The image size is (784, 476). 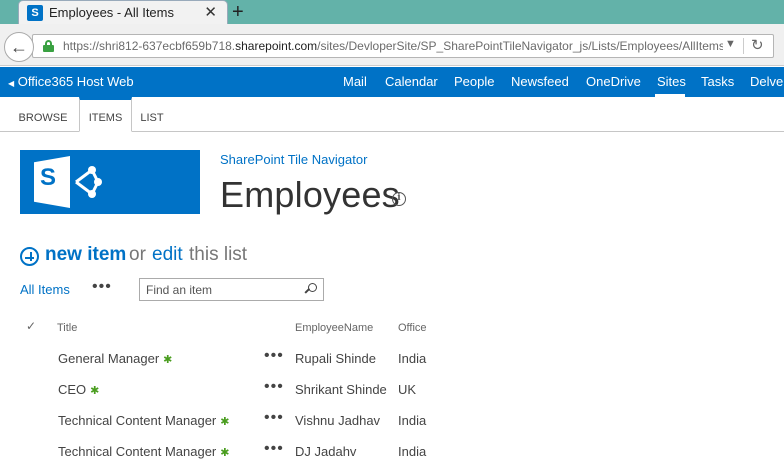 What do you see at coordinates (11, 83) in the screenshot?
I see `chevron-left-icon: ◀` at bounding box center [11, 83].